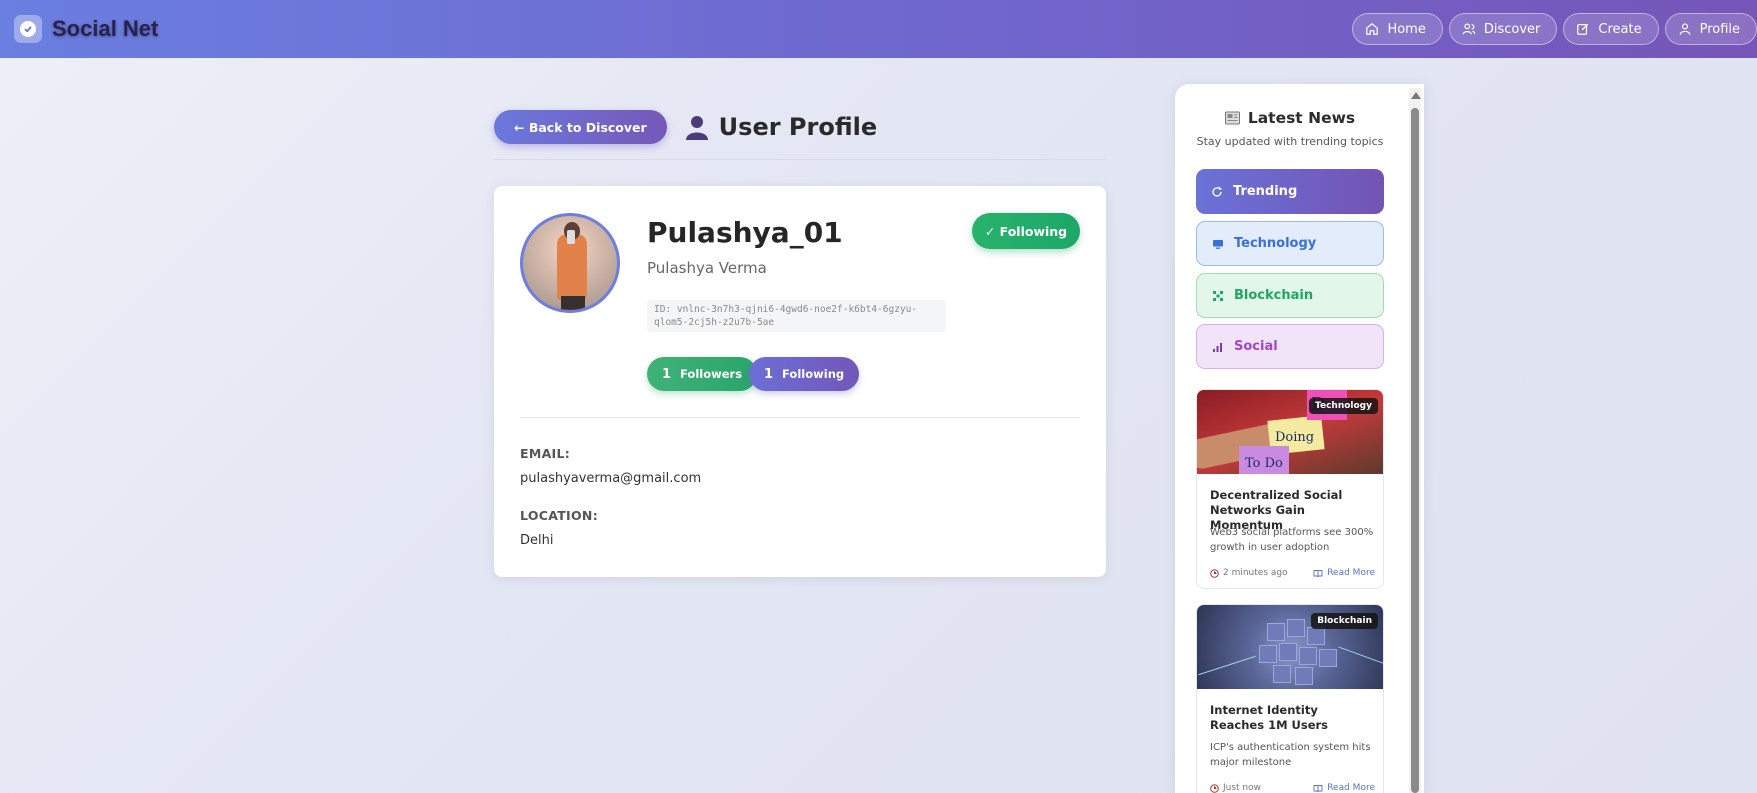 Image resolution: width=1757 pixels, height=793 pixels. Describe the element at coordinates (1274, 295) in the screenshot. I see `category-blockchain-label: Blockchain` at that location.